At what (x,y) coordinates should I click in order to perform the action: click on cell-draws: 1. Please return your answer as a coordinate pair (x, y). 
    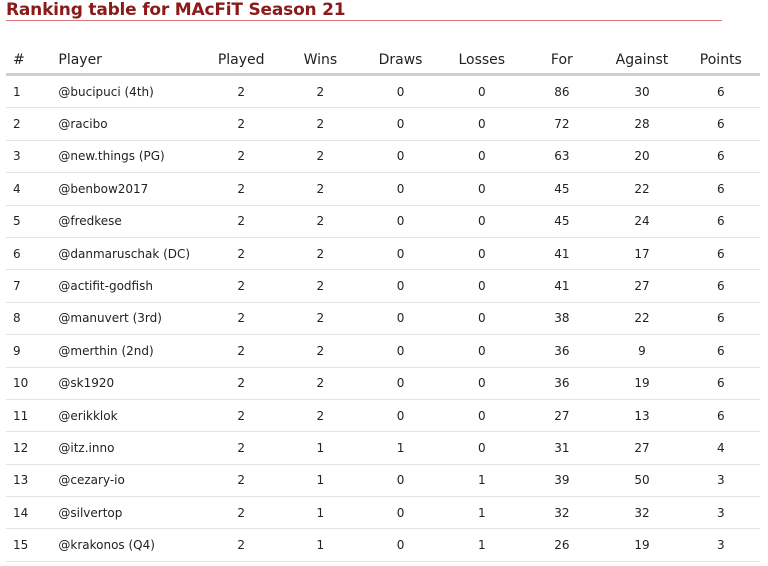
    Looking at the image, I should click on (400, 448).